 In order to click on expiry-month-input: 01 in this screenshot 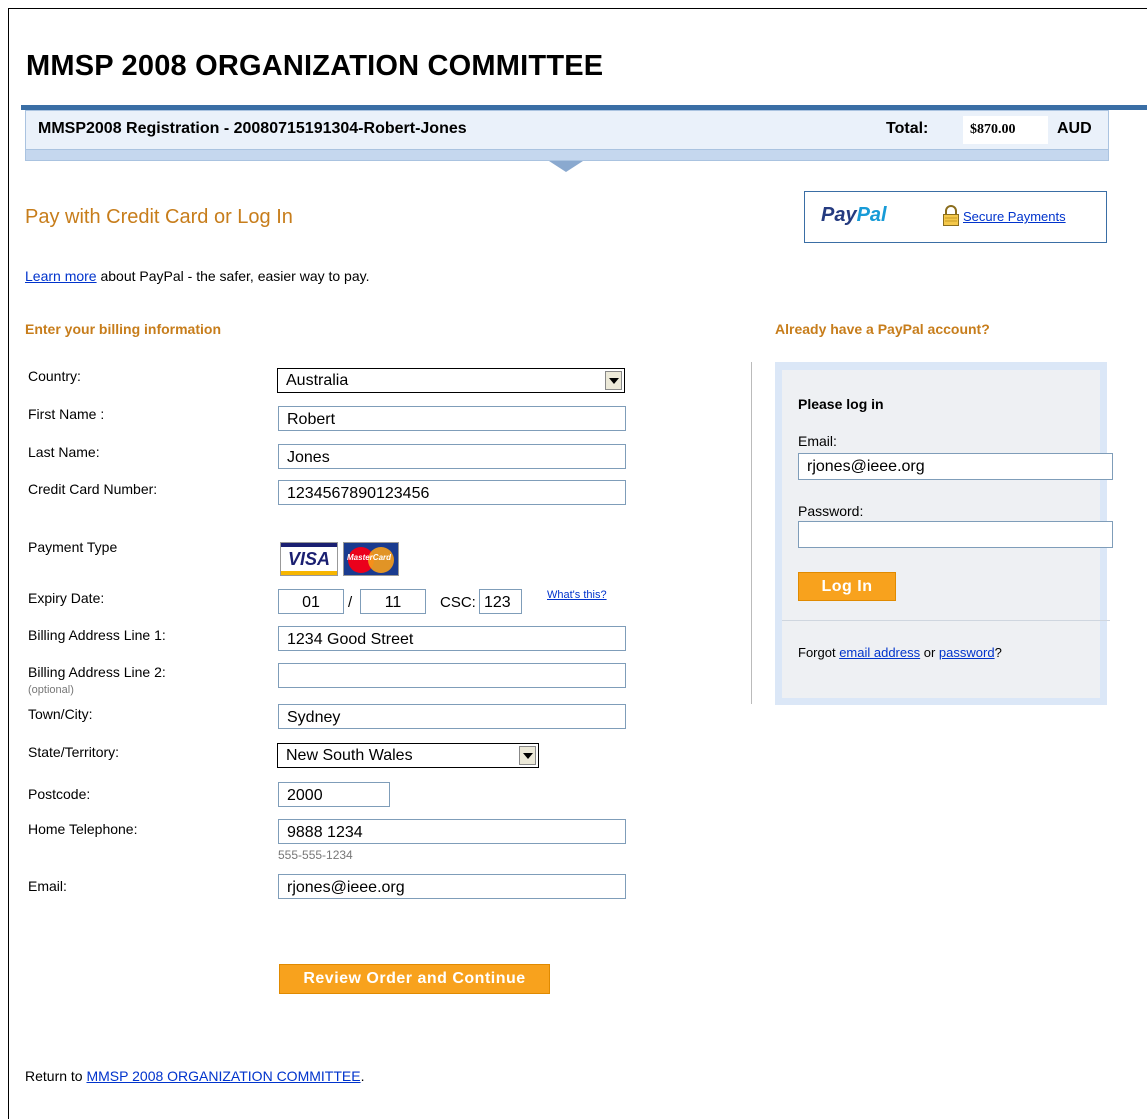, I will do `click(311, 601)`.